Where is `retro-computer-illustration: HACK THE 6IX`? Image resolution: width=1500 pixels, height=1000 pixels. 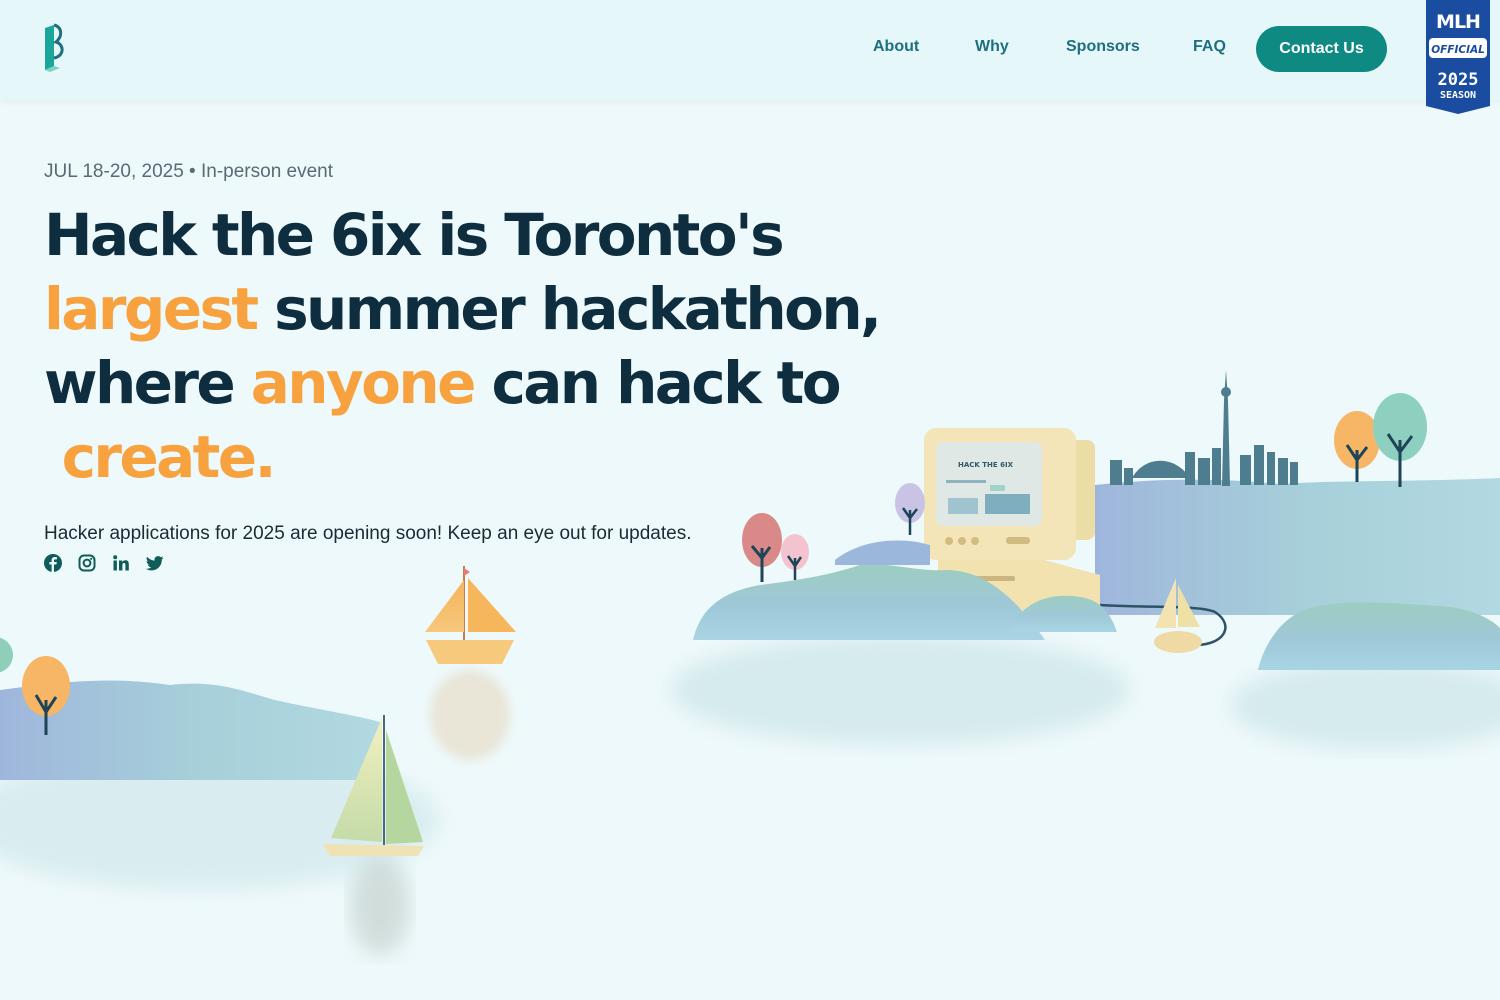 retro-computer-illustration: HACK THE 6IX is located at coordinates (1075, 537).